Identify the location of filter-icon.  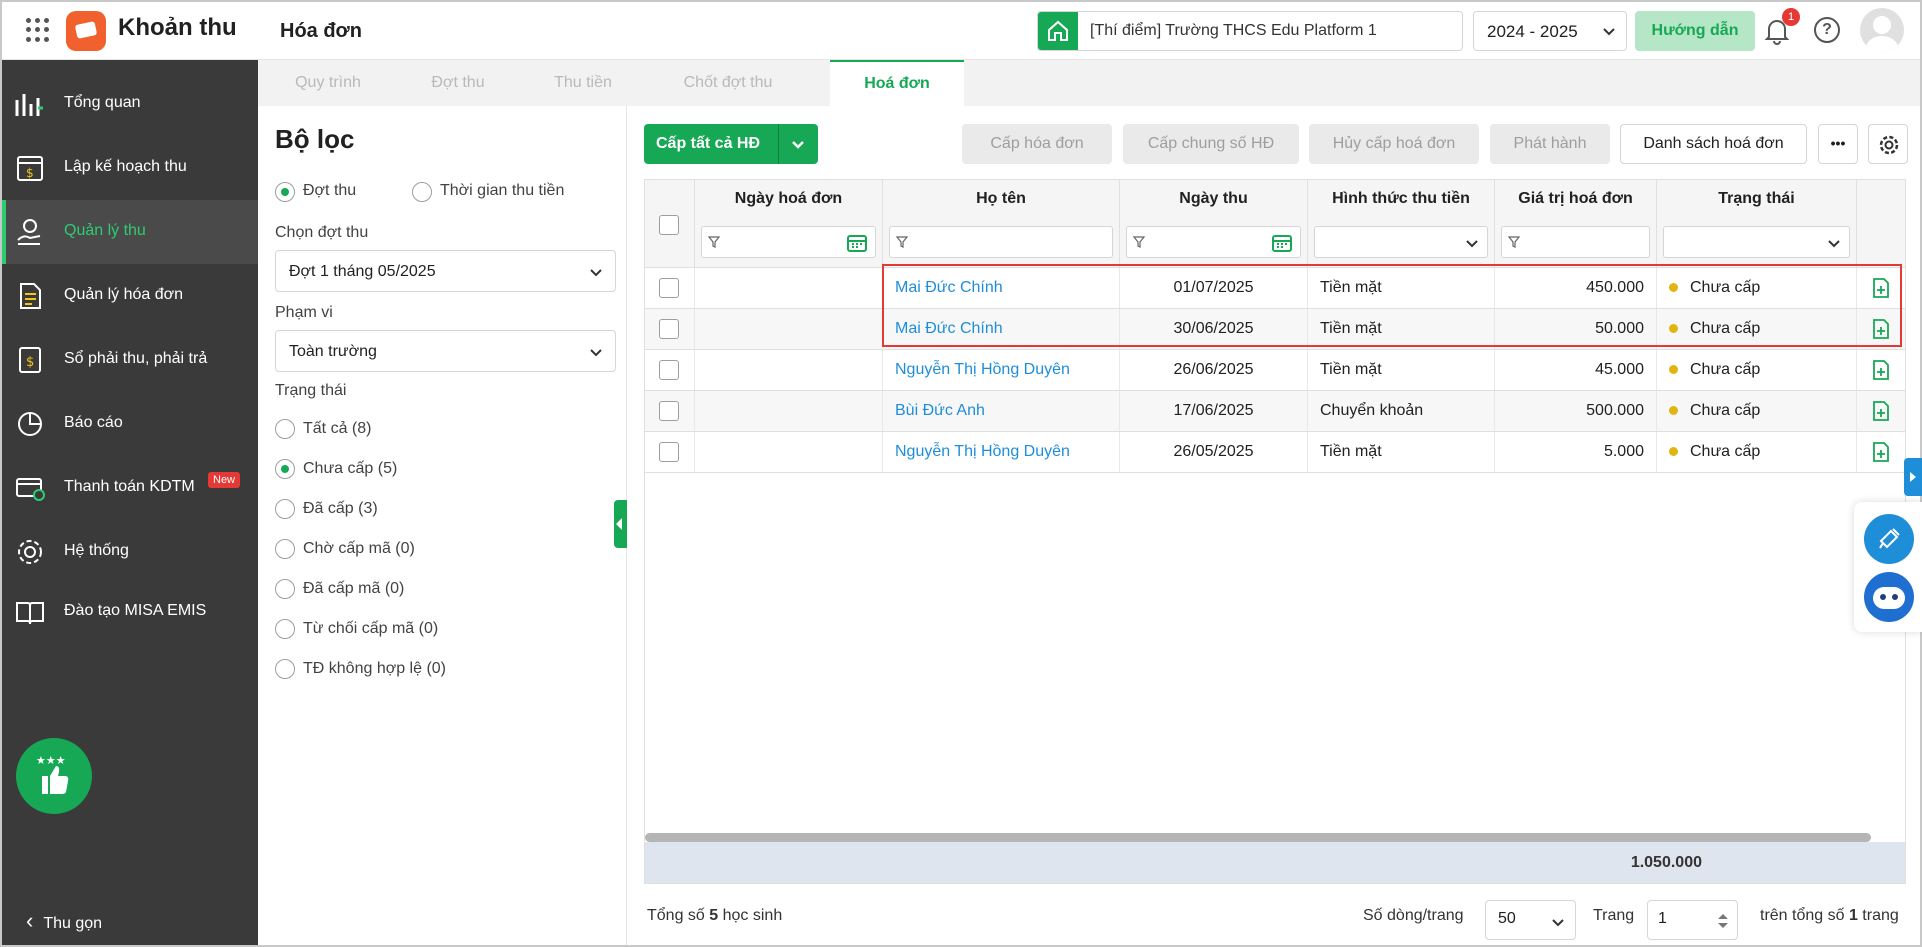
(902, 242).